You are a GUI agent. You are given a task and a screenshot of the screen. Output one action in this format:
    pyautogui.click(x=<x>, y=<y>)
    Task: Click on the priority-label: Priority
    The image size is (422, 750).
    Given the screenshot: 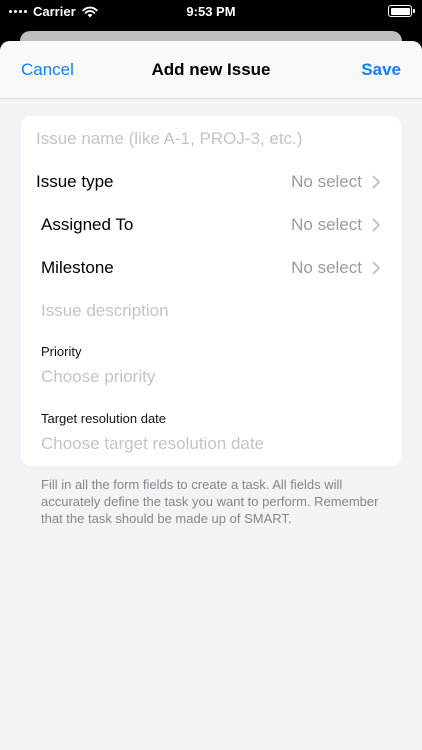 What is the action you would take?
    pyautogui.click(x=61, y=351)
    